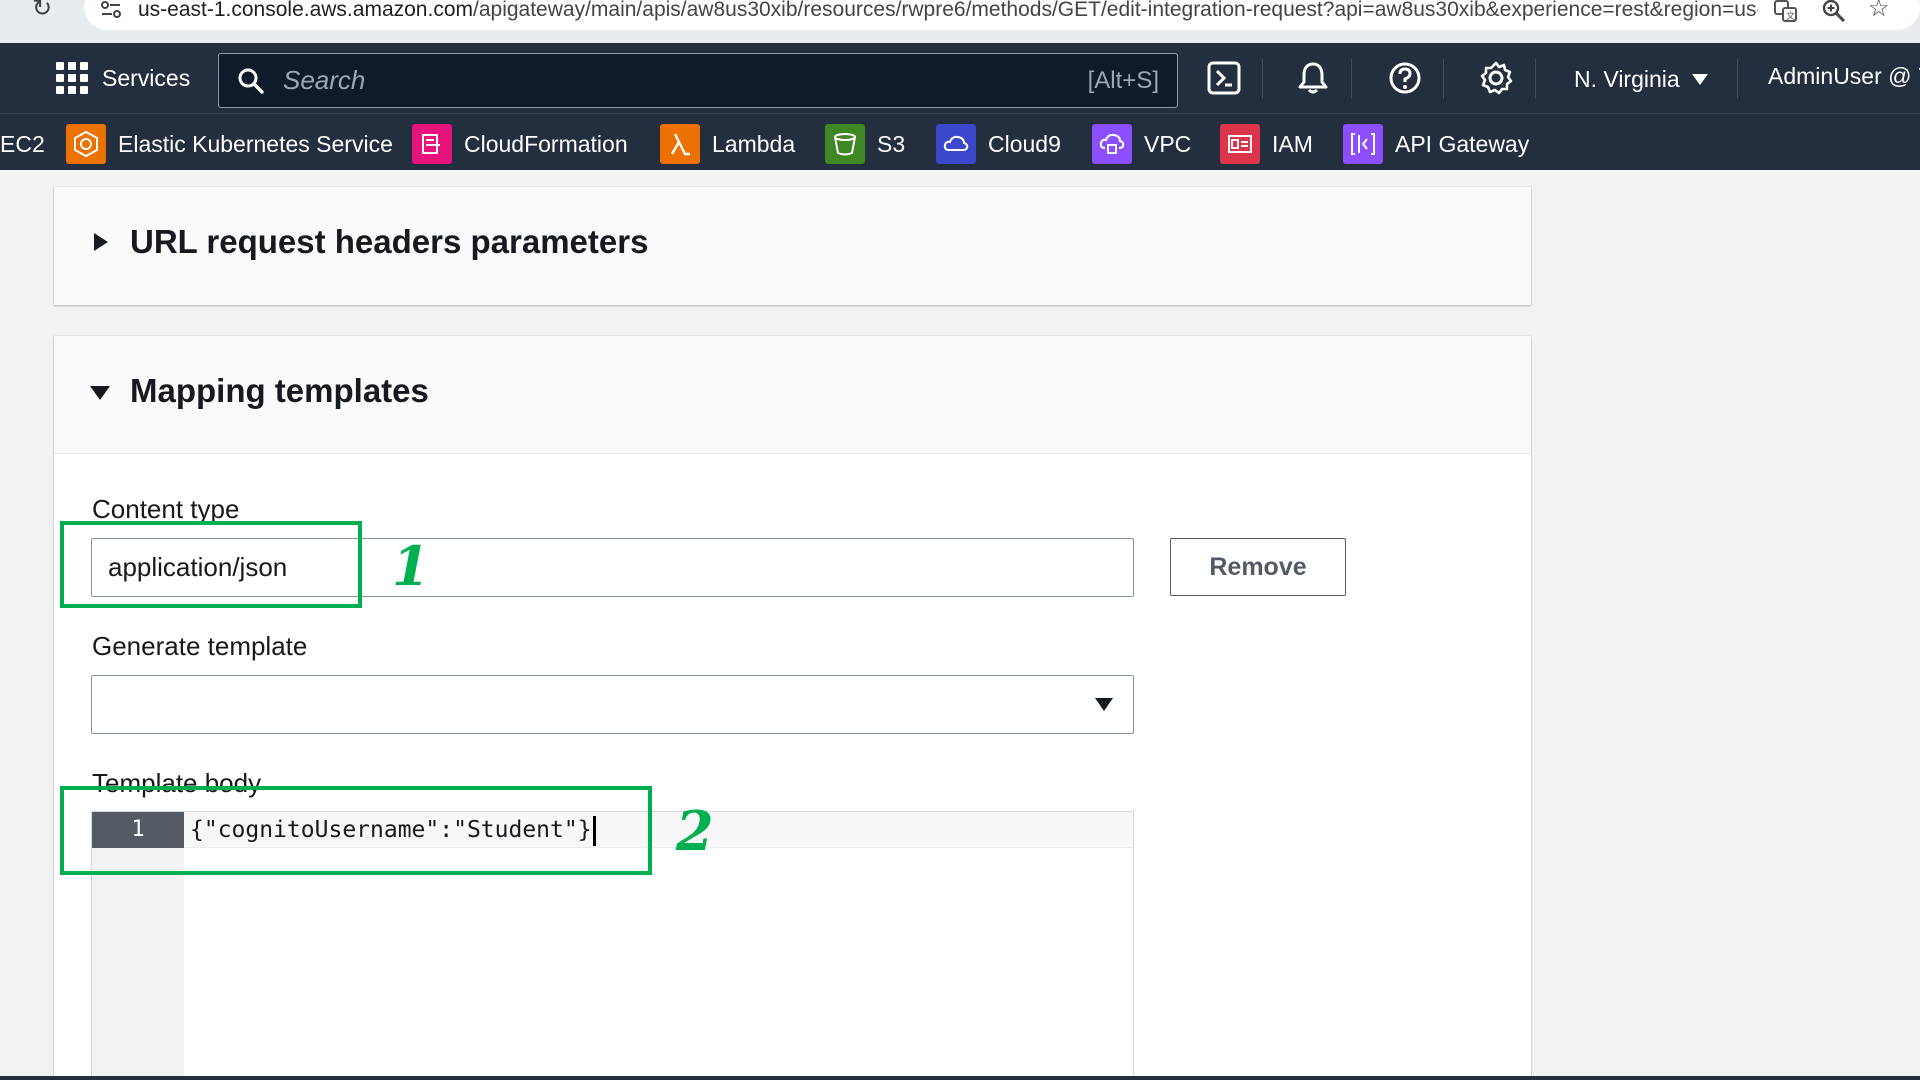 Image resolution: width=1920 pixels, height=1080 pixels. What do you see at coordinates (612, 704) in the screenshot?
I see `generate-template-select` at bounding box center [612, 704].